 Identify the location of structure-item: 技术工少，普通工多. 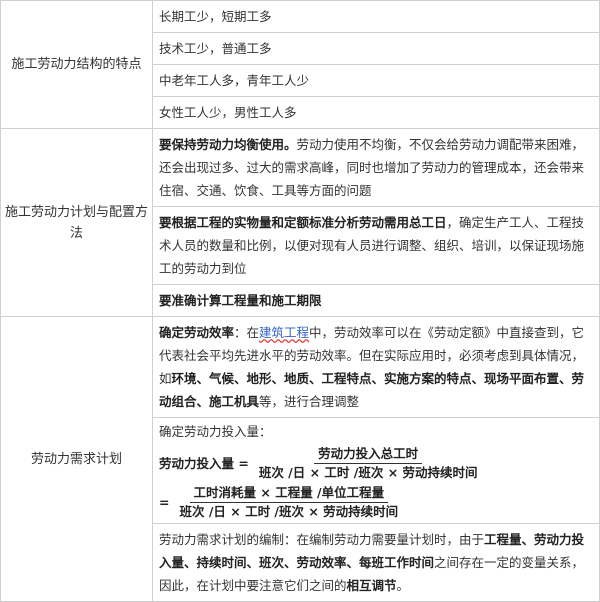
(376, 48).